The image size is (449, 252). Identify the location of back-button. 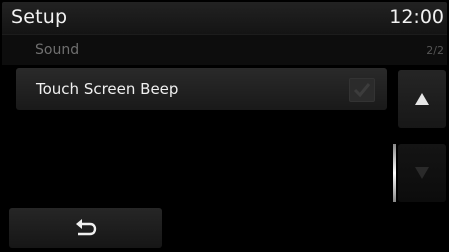
(85, 228).